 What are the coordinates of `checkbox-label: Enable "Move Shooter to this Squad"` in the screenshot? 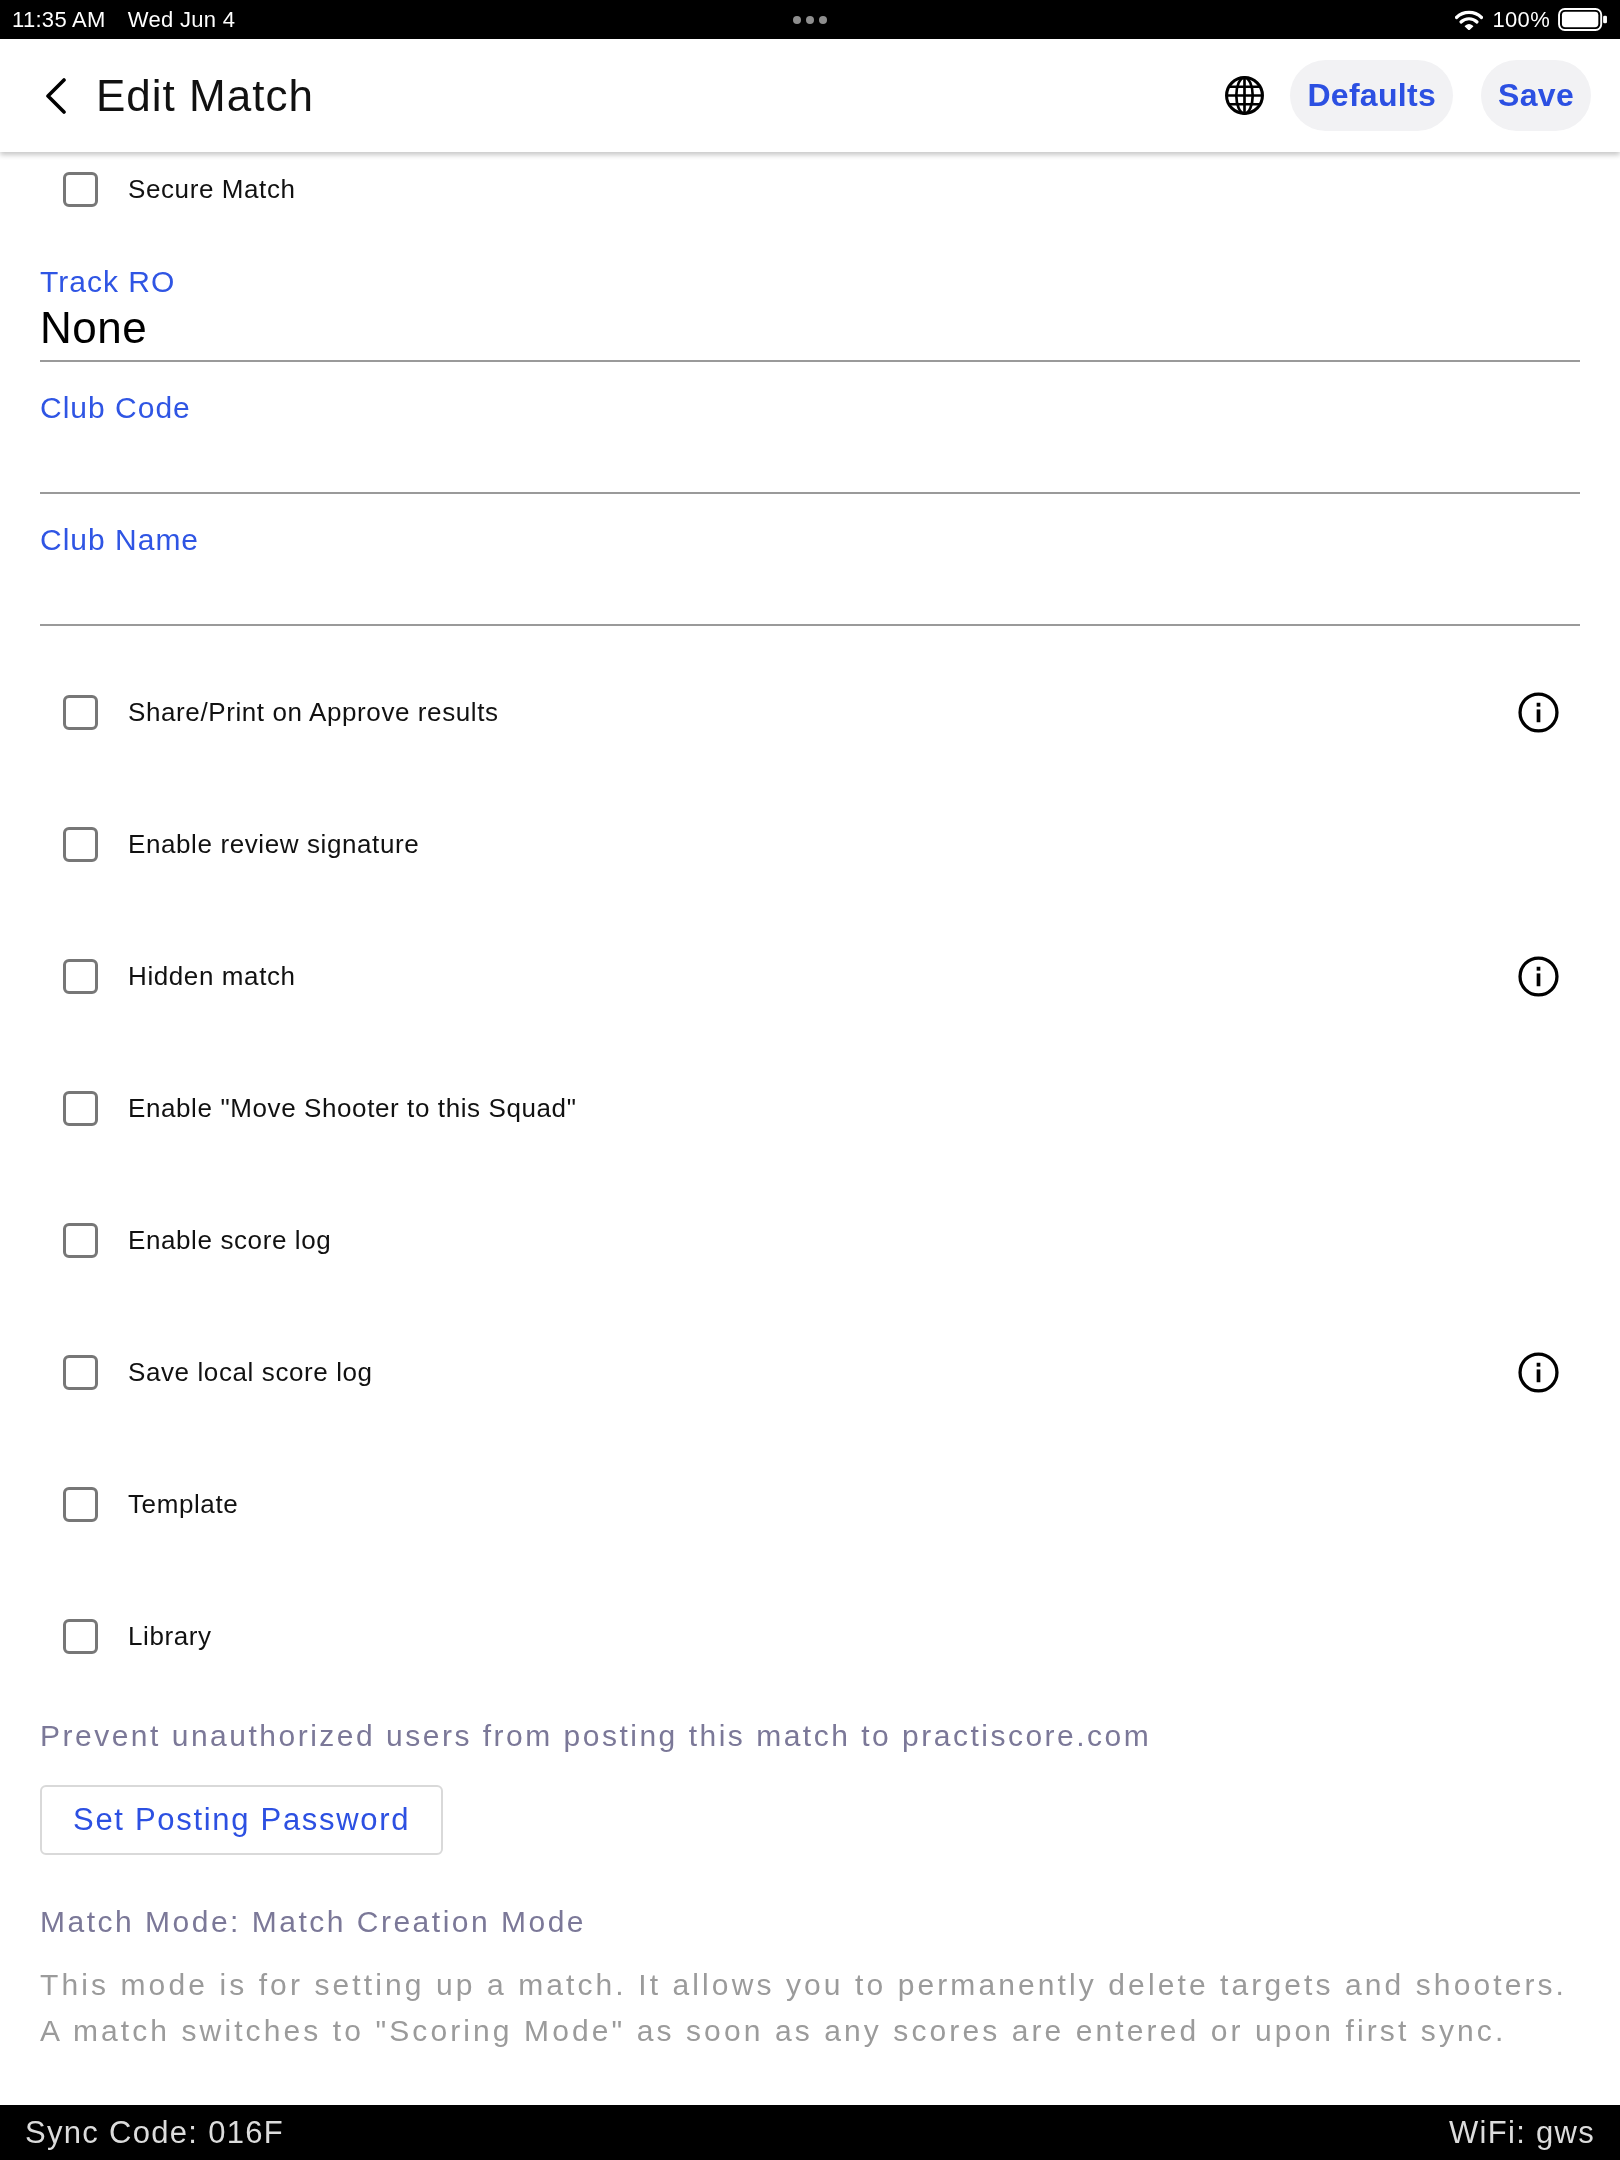 It's located at (352, 1108).